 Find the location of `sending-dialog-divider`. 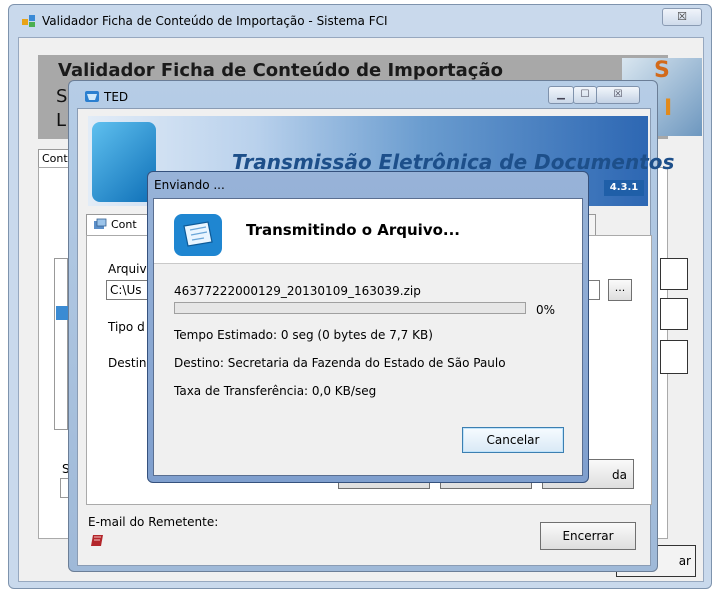

sending-dialog-divider is located at coordinates (368, 263).